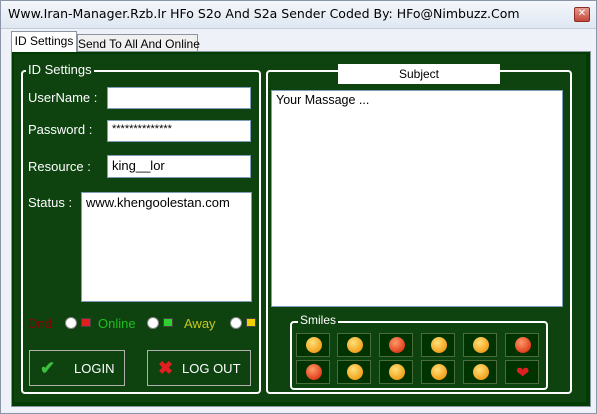 Image resolution: width=597 pixels, height=414 pixels. I want to click on dnd-label: Dnd, so click(40, 323).